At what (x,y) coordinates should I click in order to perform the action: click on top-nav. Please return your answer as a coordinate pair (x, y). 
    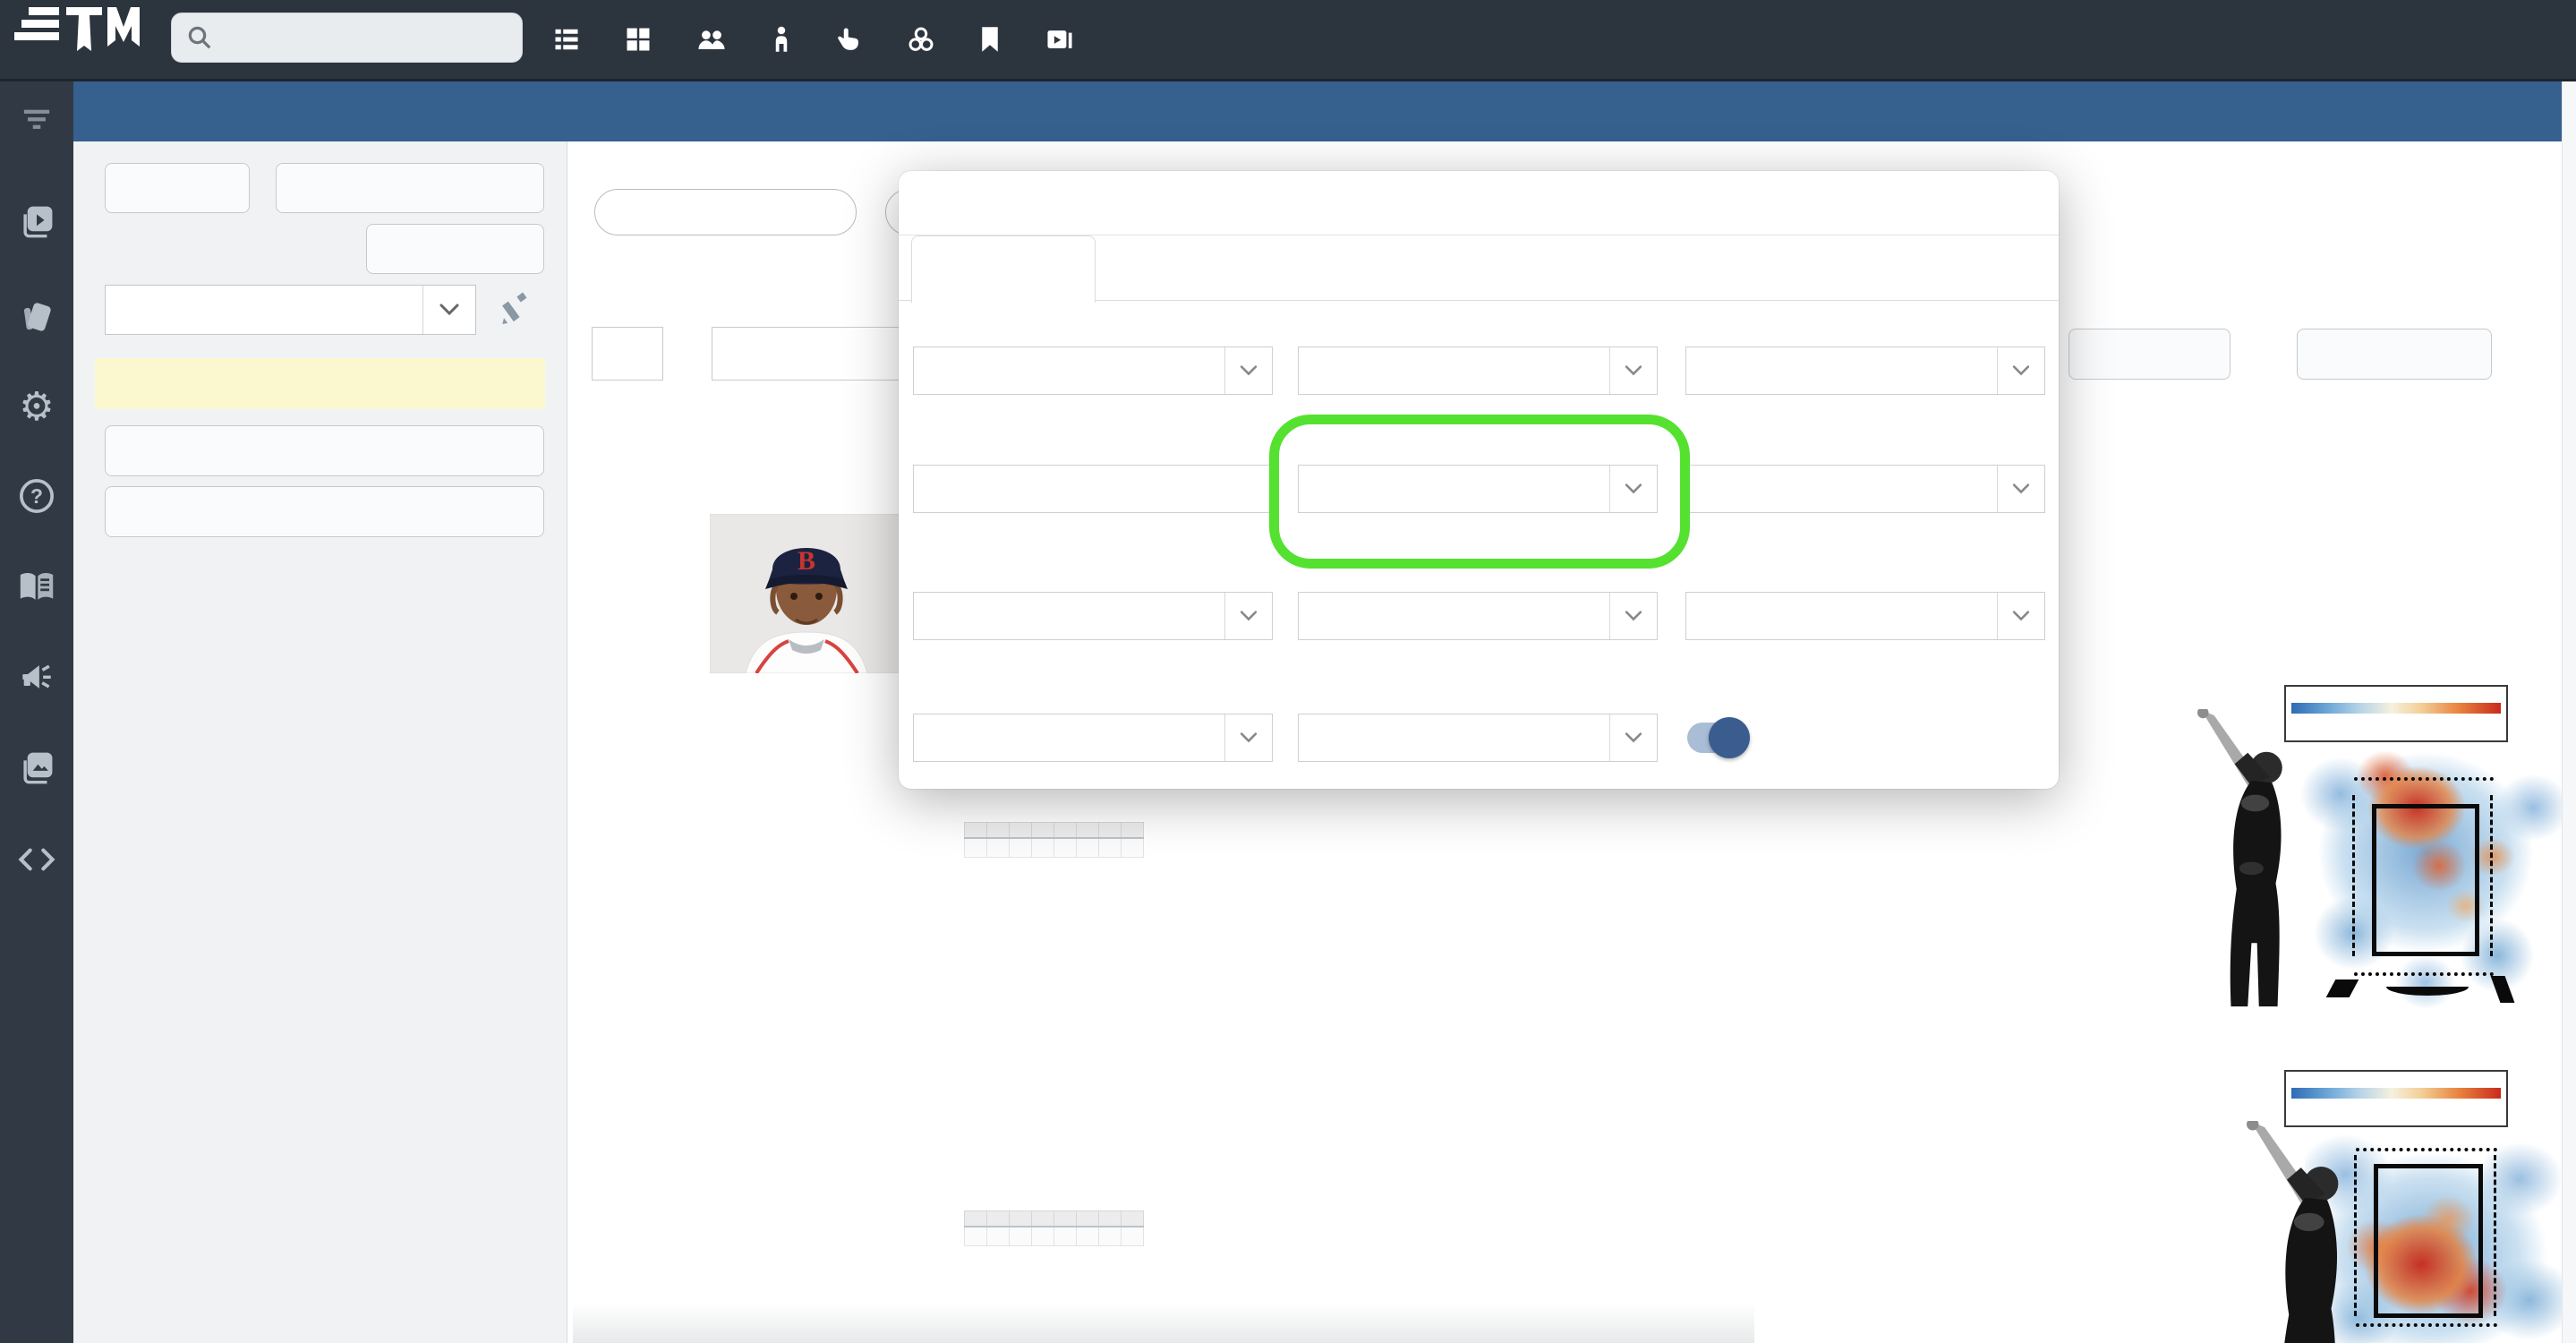
    Looking at the image, I should click on (1288, 40).